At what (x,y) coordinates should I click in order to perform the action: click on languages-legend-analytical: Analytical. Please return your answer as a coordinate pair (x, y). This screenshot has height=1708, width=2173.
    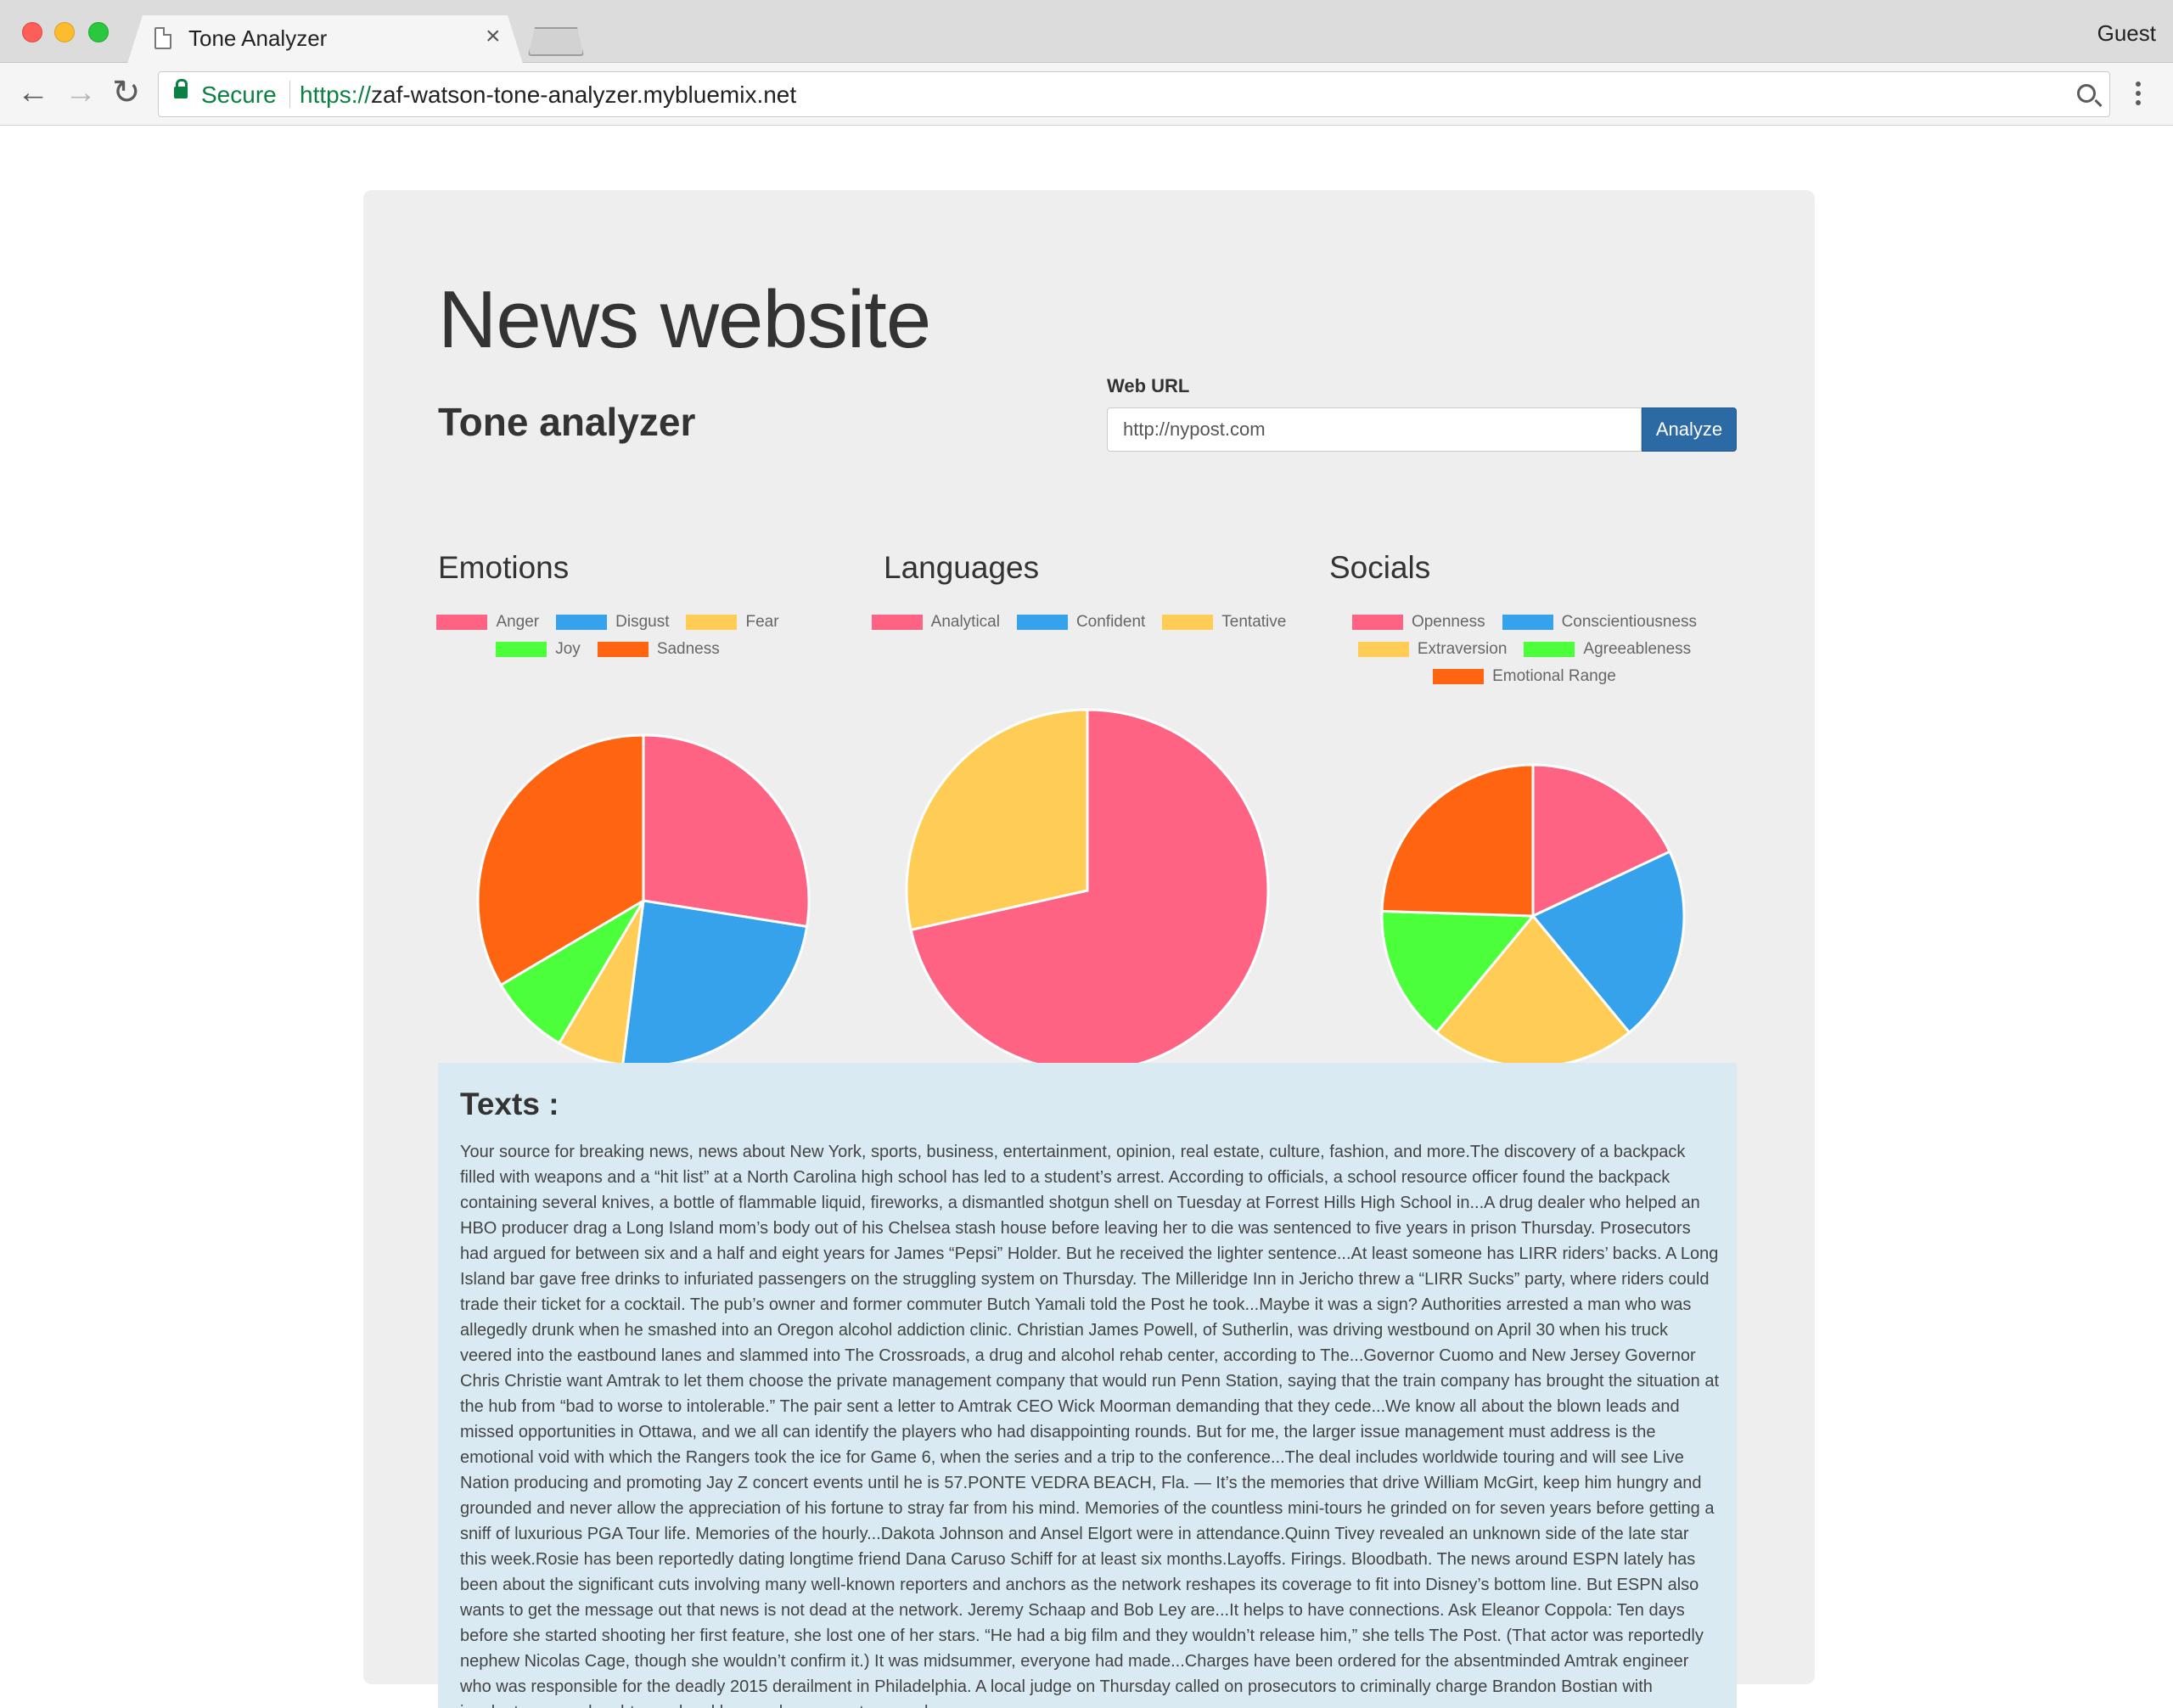
    Looking at the image, I should click on (935, 622).